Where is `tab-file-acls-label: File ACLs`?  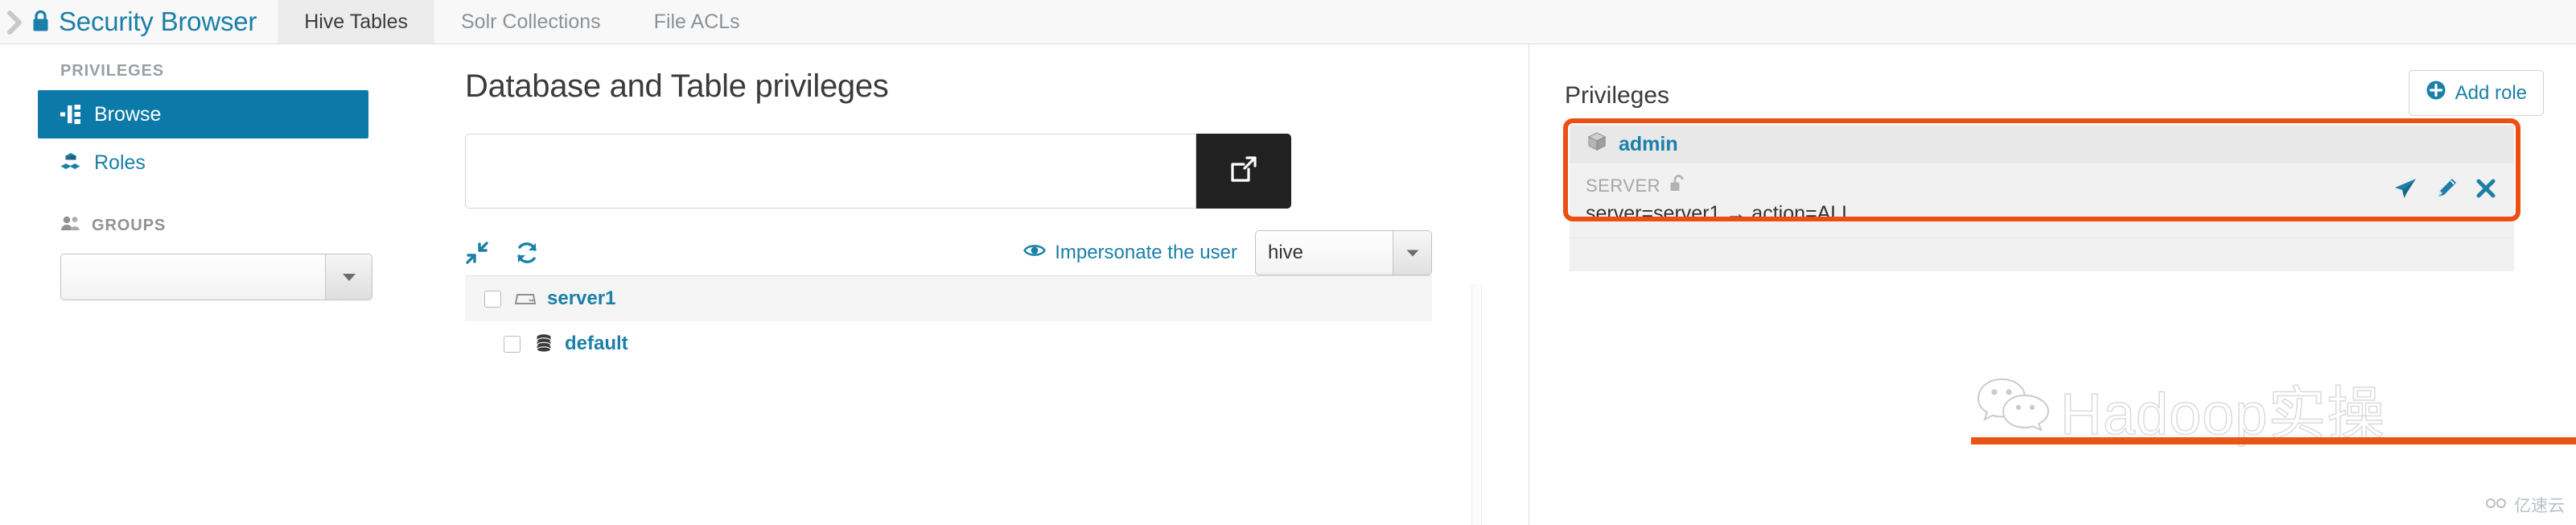 tab-file-acls-label: File ACLs is located at coordinates (696, 21).